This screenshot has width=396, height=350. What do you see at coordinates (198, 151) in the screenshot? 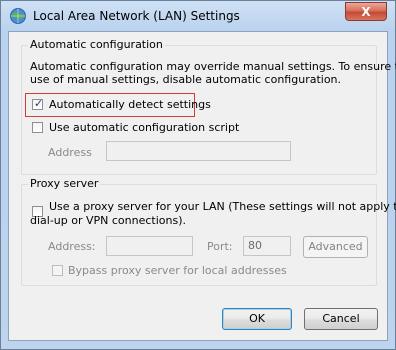
I see `script-address-input` at bounding box center [198, 151].